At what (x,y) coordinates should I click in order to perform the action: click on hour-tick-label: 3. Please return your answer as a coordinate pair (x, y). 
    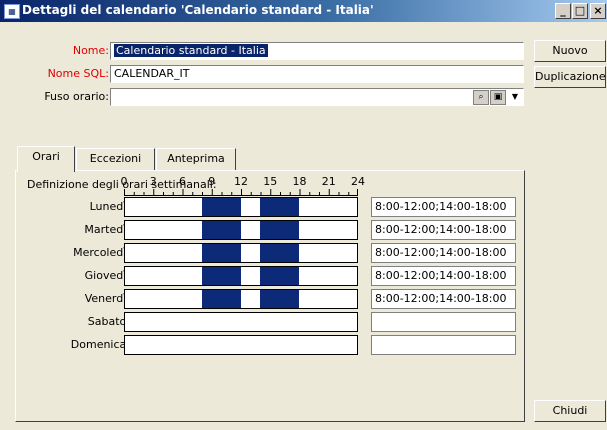
    Looking at the image, I should click on (153, 181).